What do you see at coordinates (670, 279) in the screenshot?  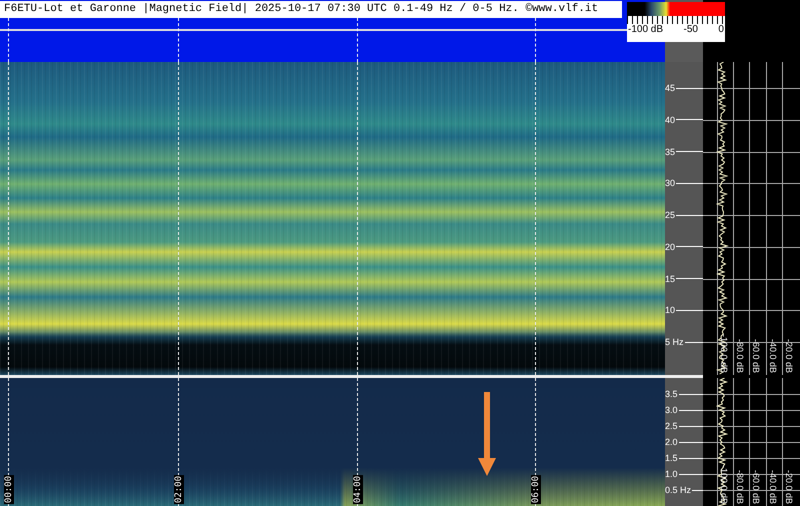 I see `frequency-label: 15` at bounding box center [670, 279].